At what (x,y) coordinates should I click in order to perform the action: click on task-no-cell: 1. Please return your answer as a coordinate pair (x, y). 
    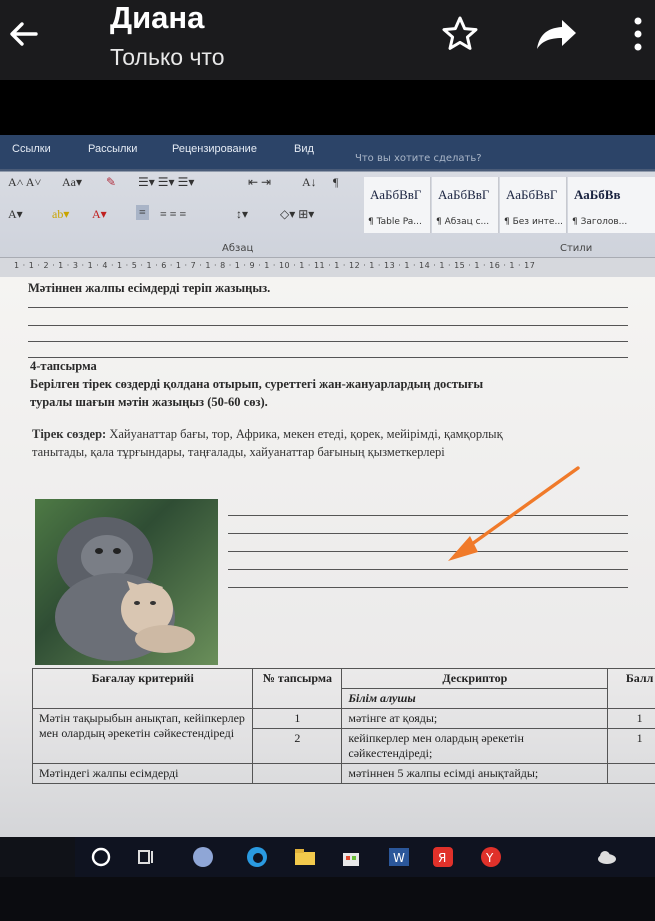
    Looking at the image, I should click on (297, 718).